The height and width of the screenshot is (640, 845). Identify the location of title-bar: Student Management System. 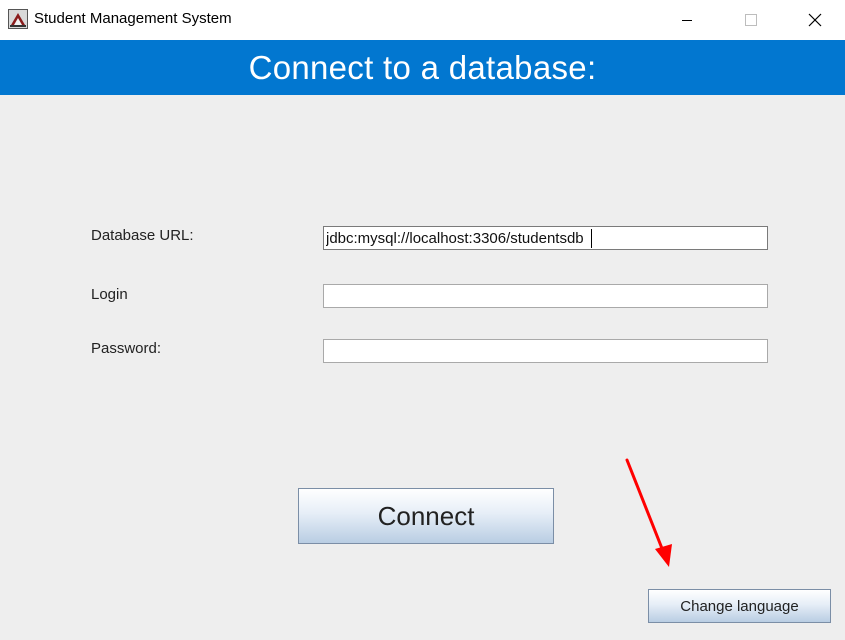
(422, 20).